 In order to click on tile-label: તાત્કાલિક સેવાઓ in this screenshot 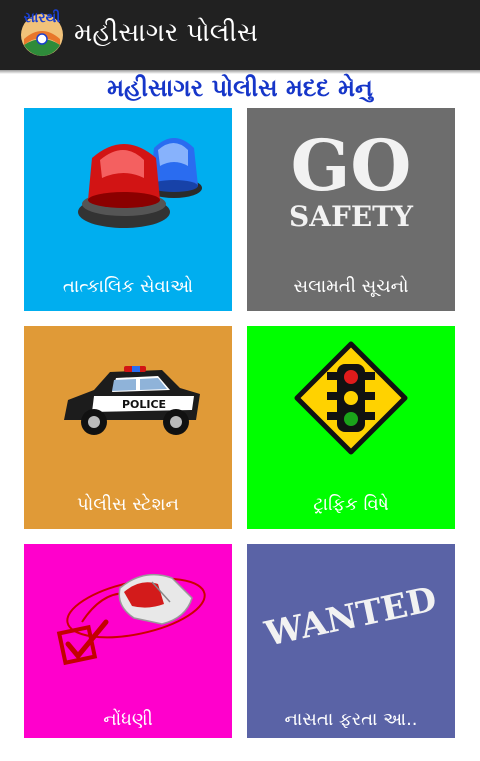, I will do `click(128, 286)`.